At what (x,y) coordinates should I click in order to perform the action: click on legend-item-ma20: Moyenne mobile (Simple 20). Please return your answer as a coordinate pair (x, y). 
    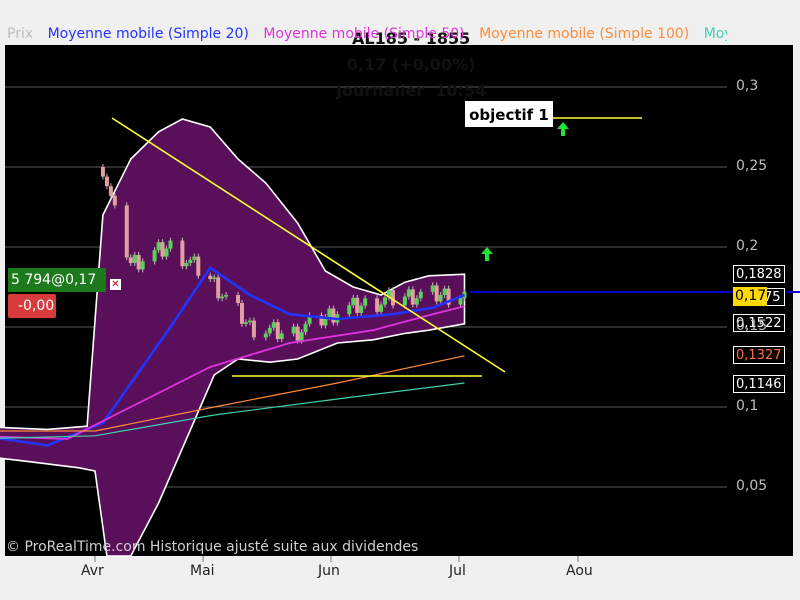
    Looking at the image, I should click on (148, 34).